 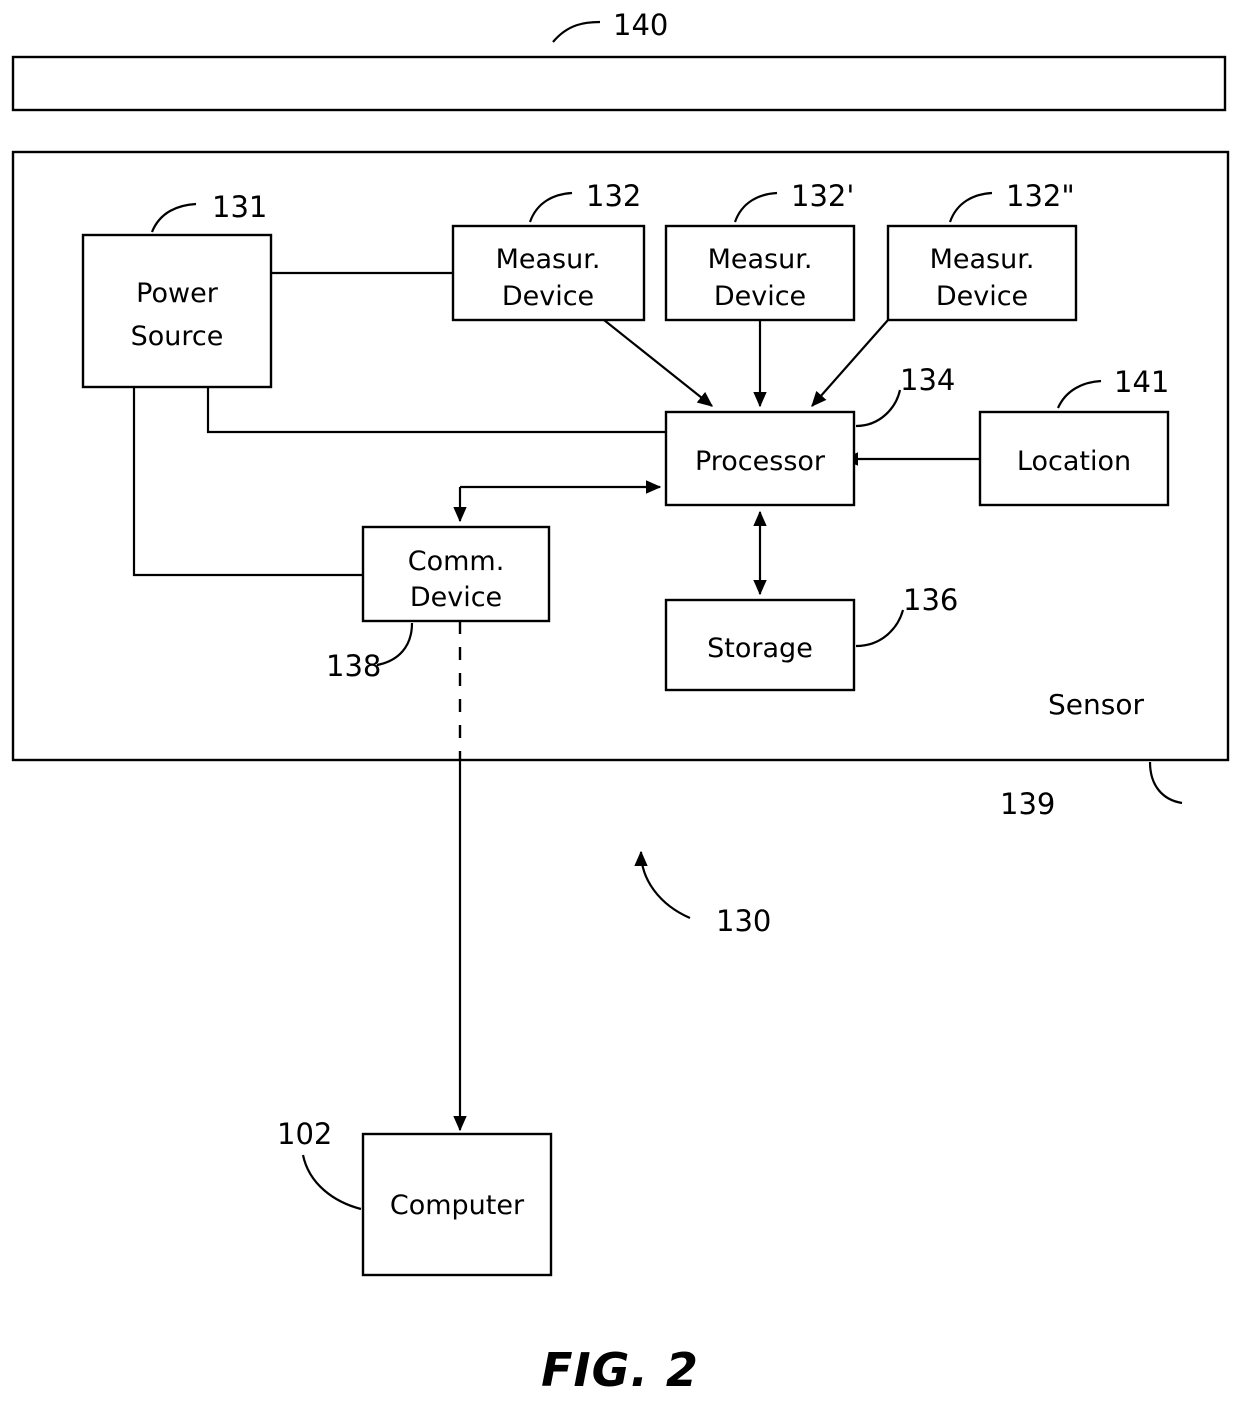 What do you see at coordinates (760, 461) in the screenshot?
I see `processor-label: Processor` at bounding box center [760, 461].